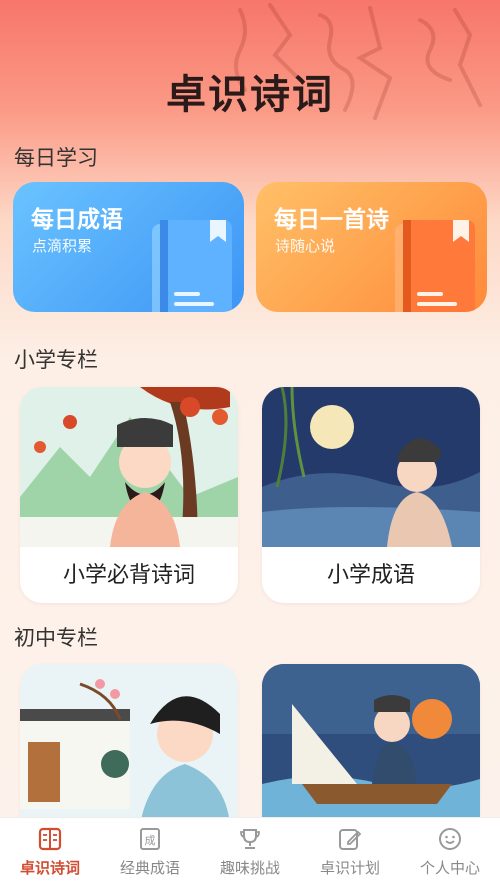 This screenshot has height=888, width=500. What do you see at coordinates (50, 853) in the screenshot?
I see `tab-zhuoshi-poetry: 卓识诗词` at bounding box center [50, 853].